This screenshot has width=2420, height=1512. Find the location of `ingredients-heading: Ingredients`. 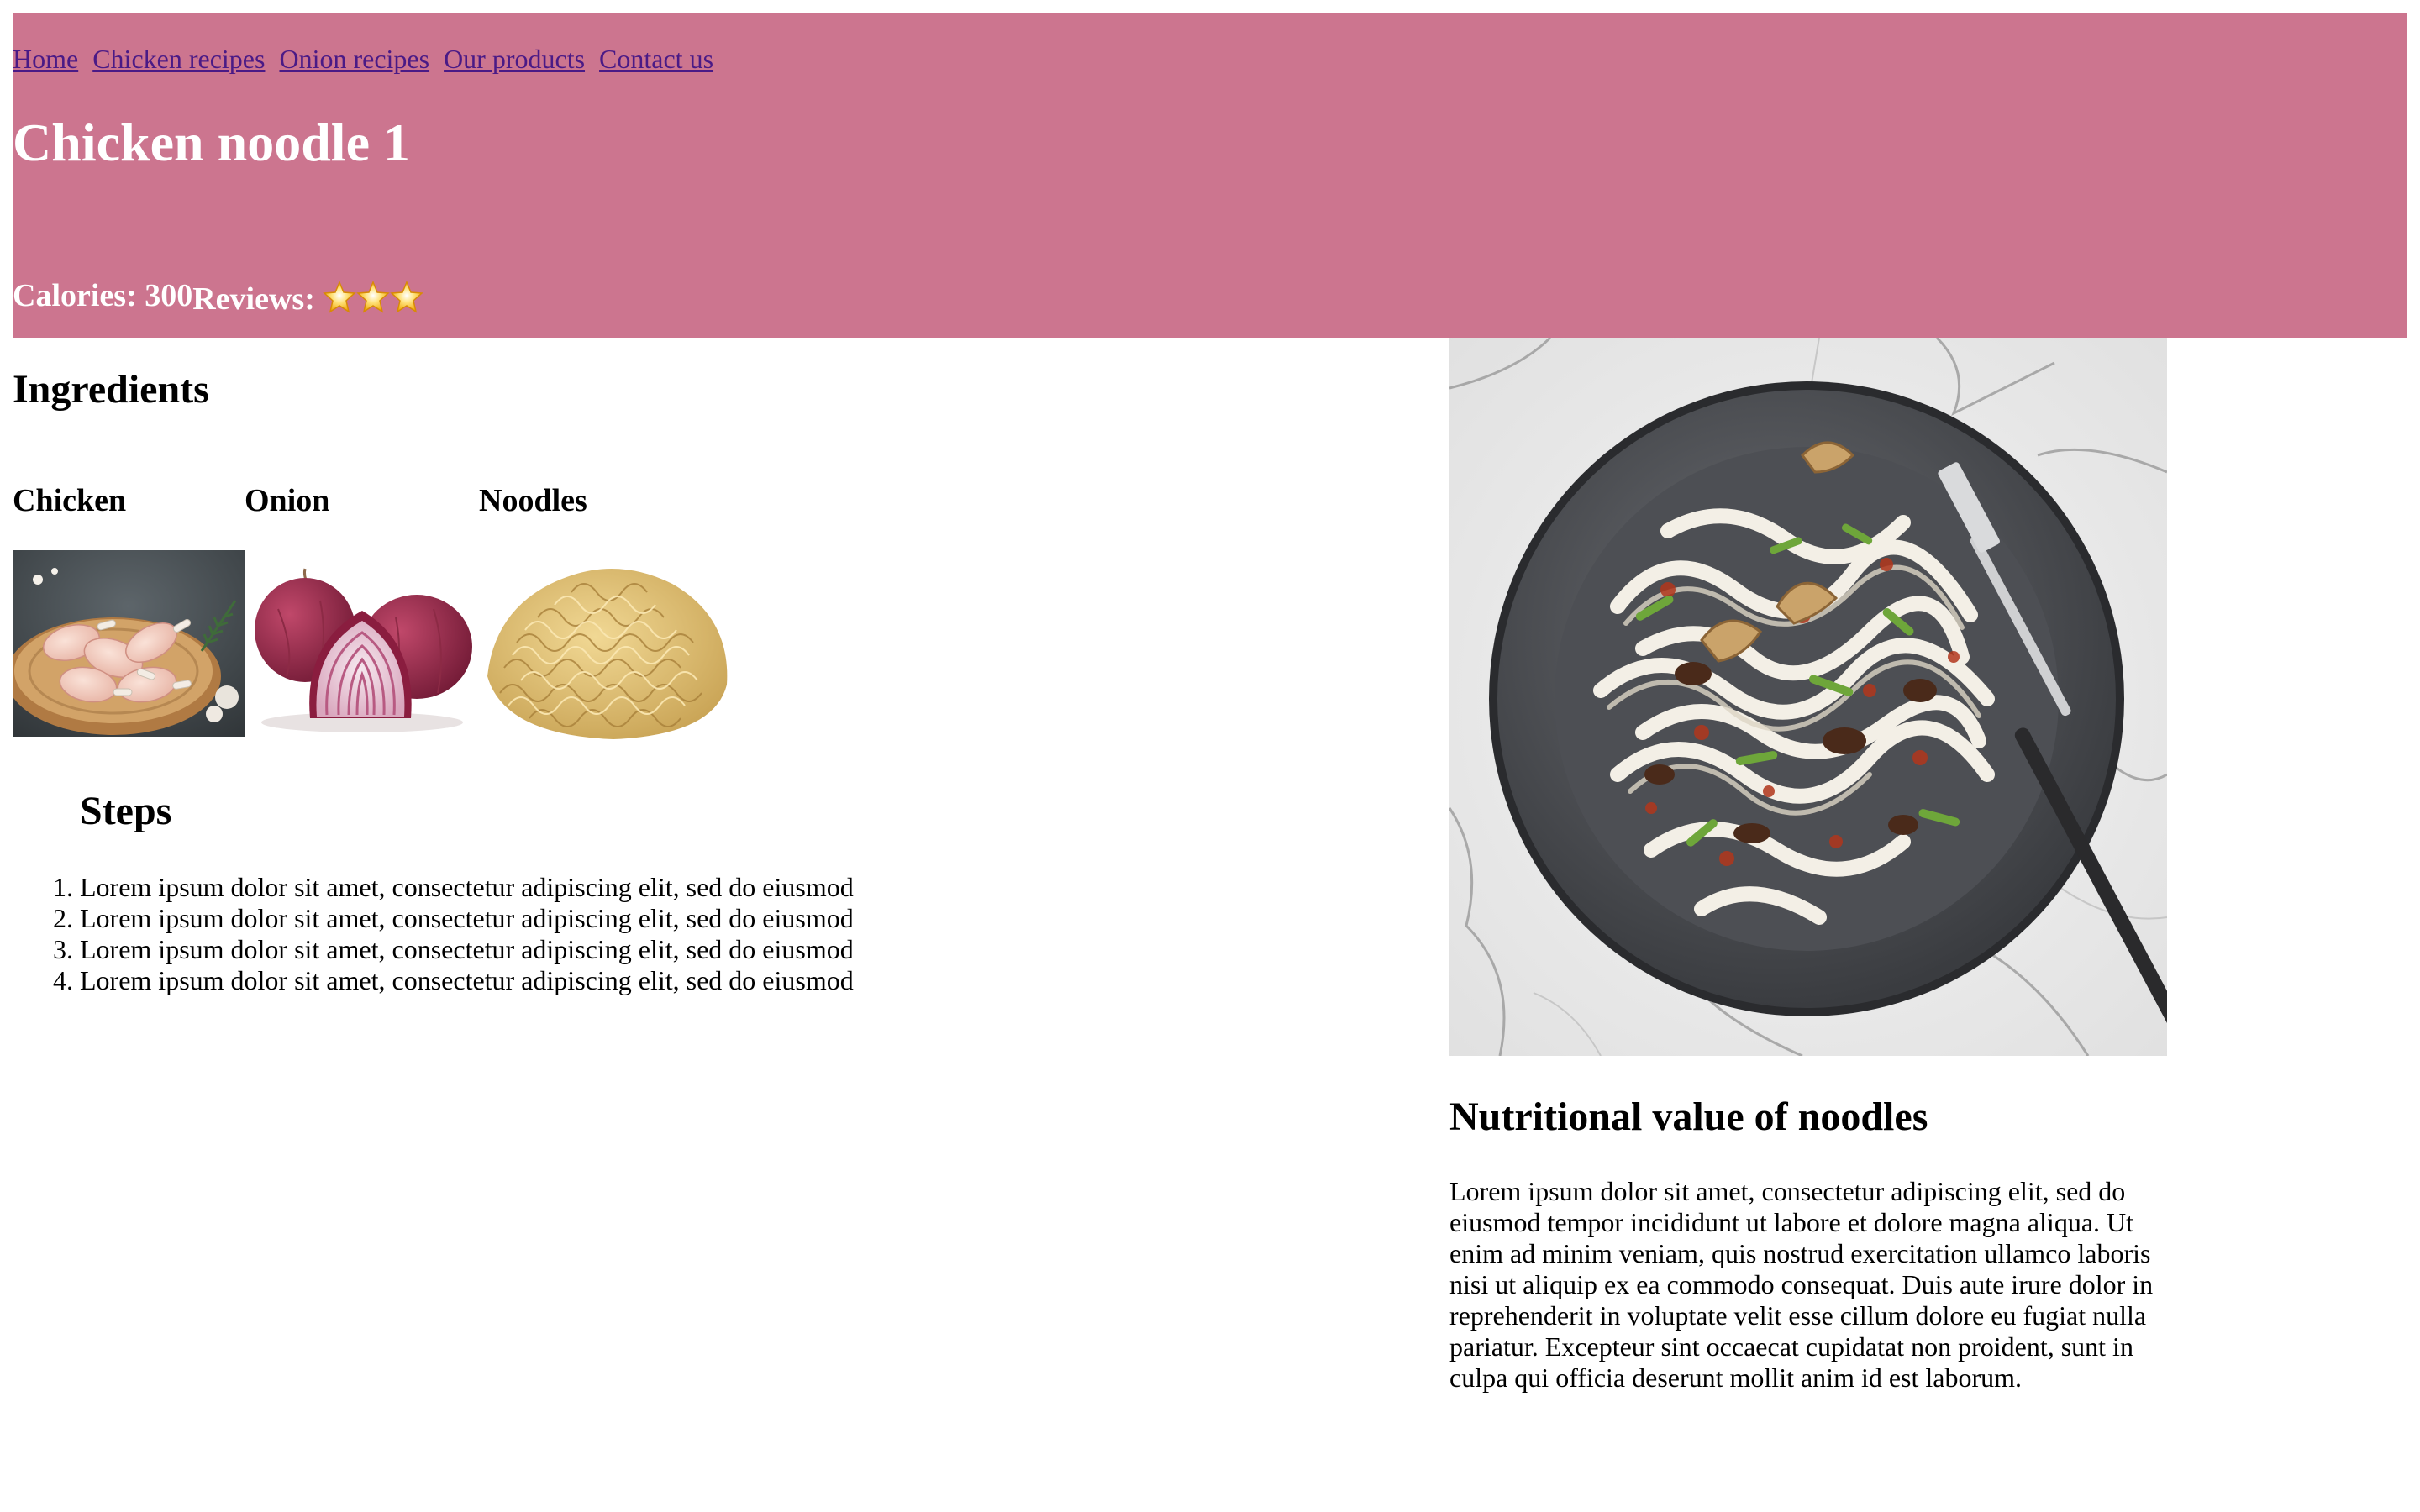

ingredients-heading: Ingredients is located at coordinates (111, 389).